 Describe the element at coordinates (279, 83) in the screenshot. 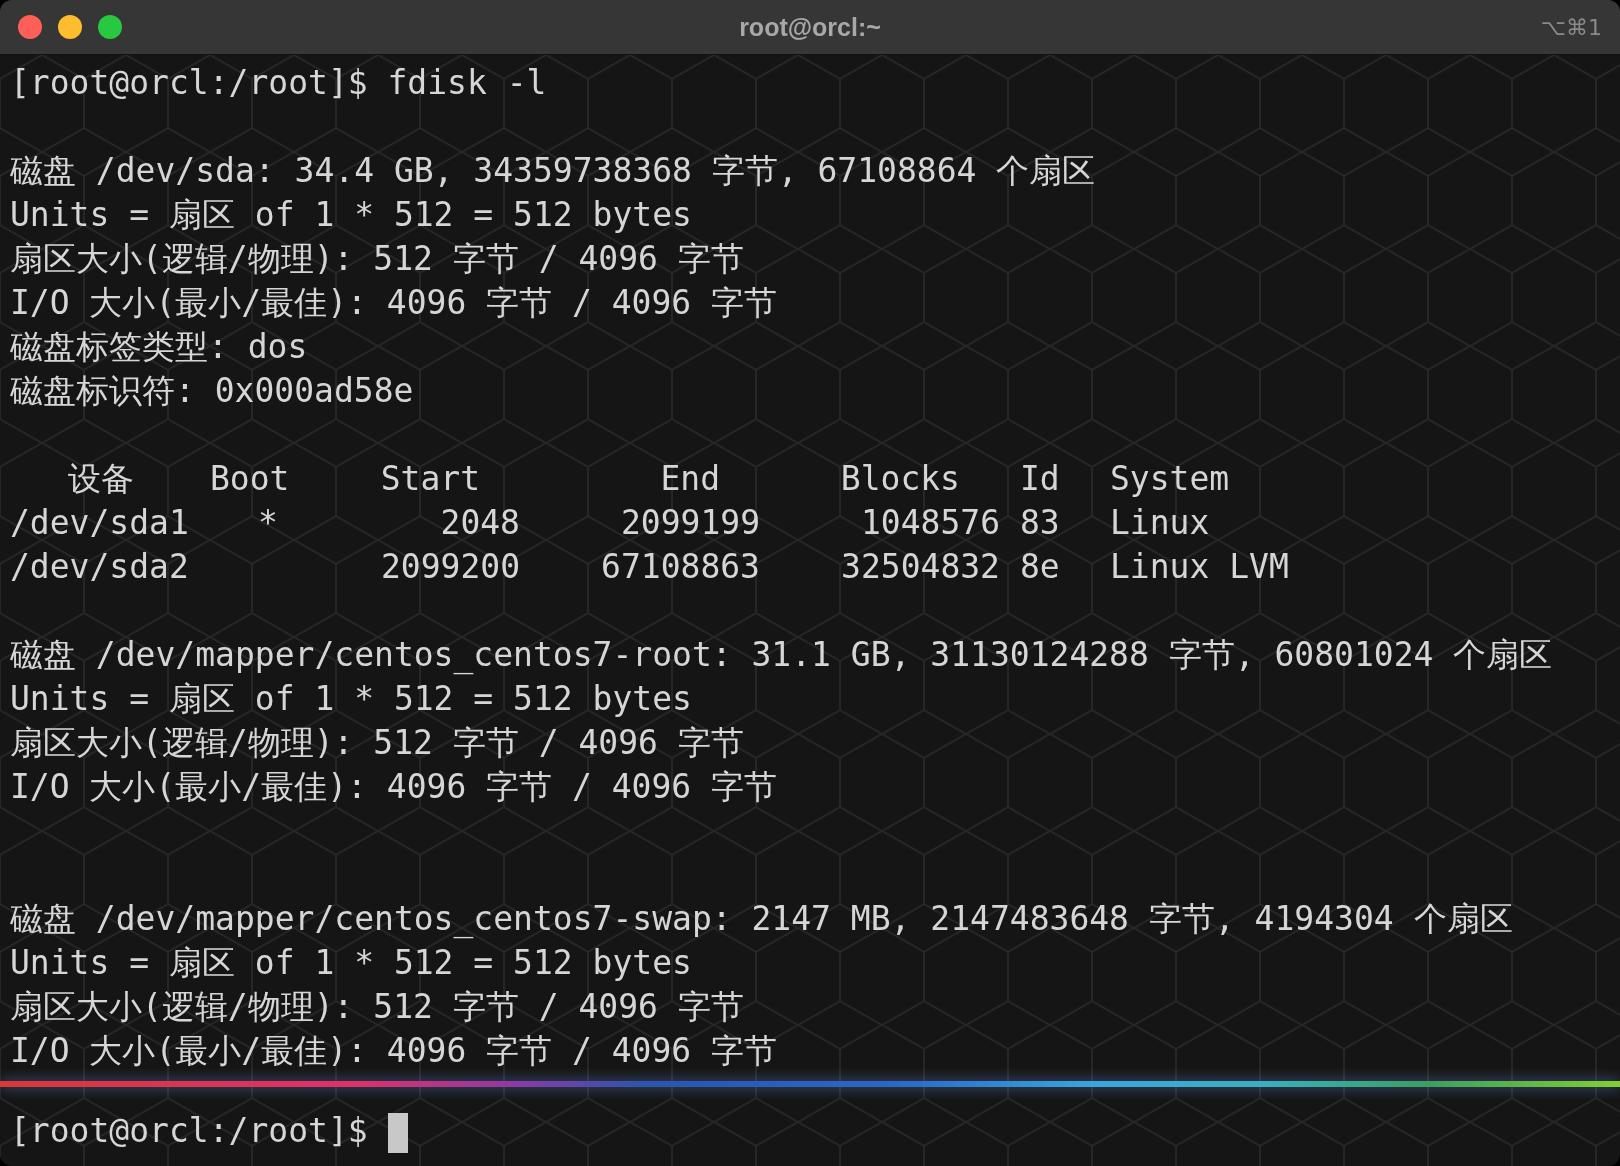

I see `command-line: [root@orcl:/root]$ fdisk -l` at that location.